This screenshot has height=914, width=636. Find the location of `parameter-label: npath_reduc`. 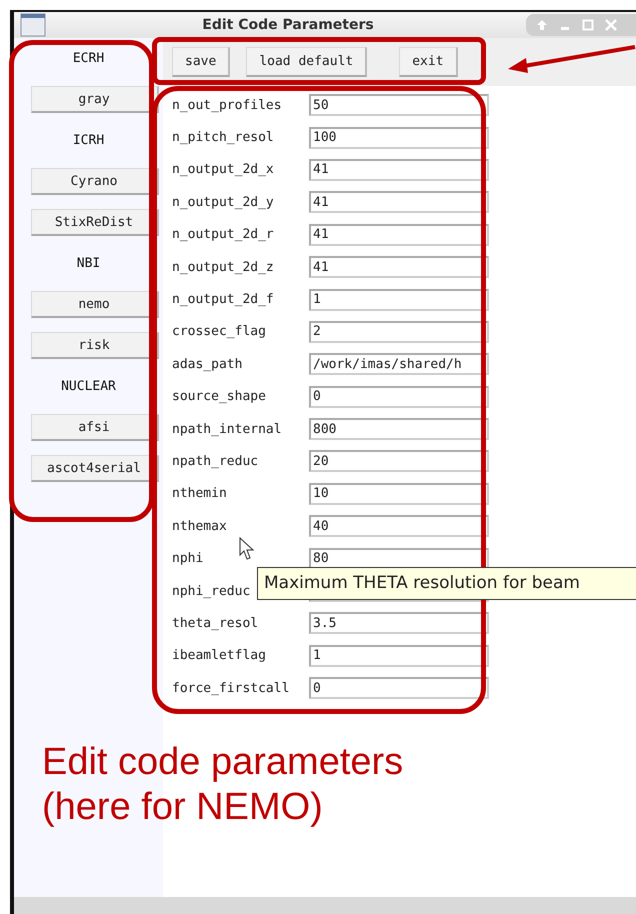

parameter-label: npath_reduc is located at coordinates (216, 461).